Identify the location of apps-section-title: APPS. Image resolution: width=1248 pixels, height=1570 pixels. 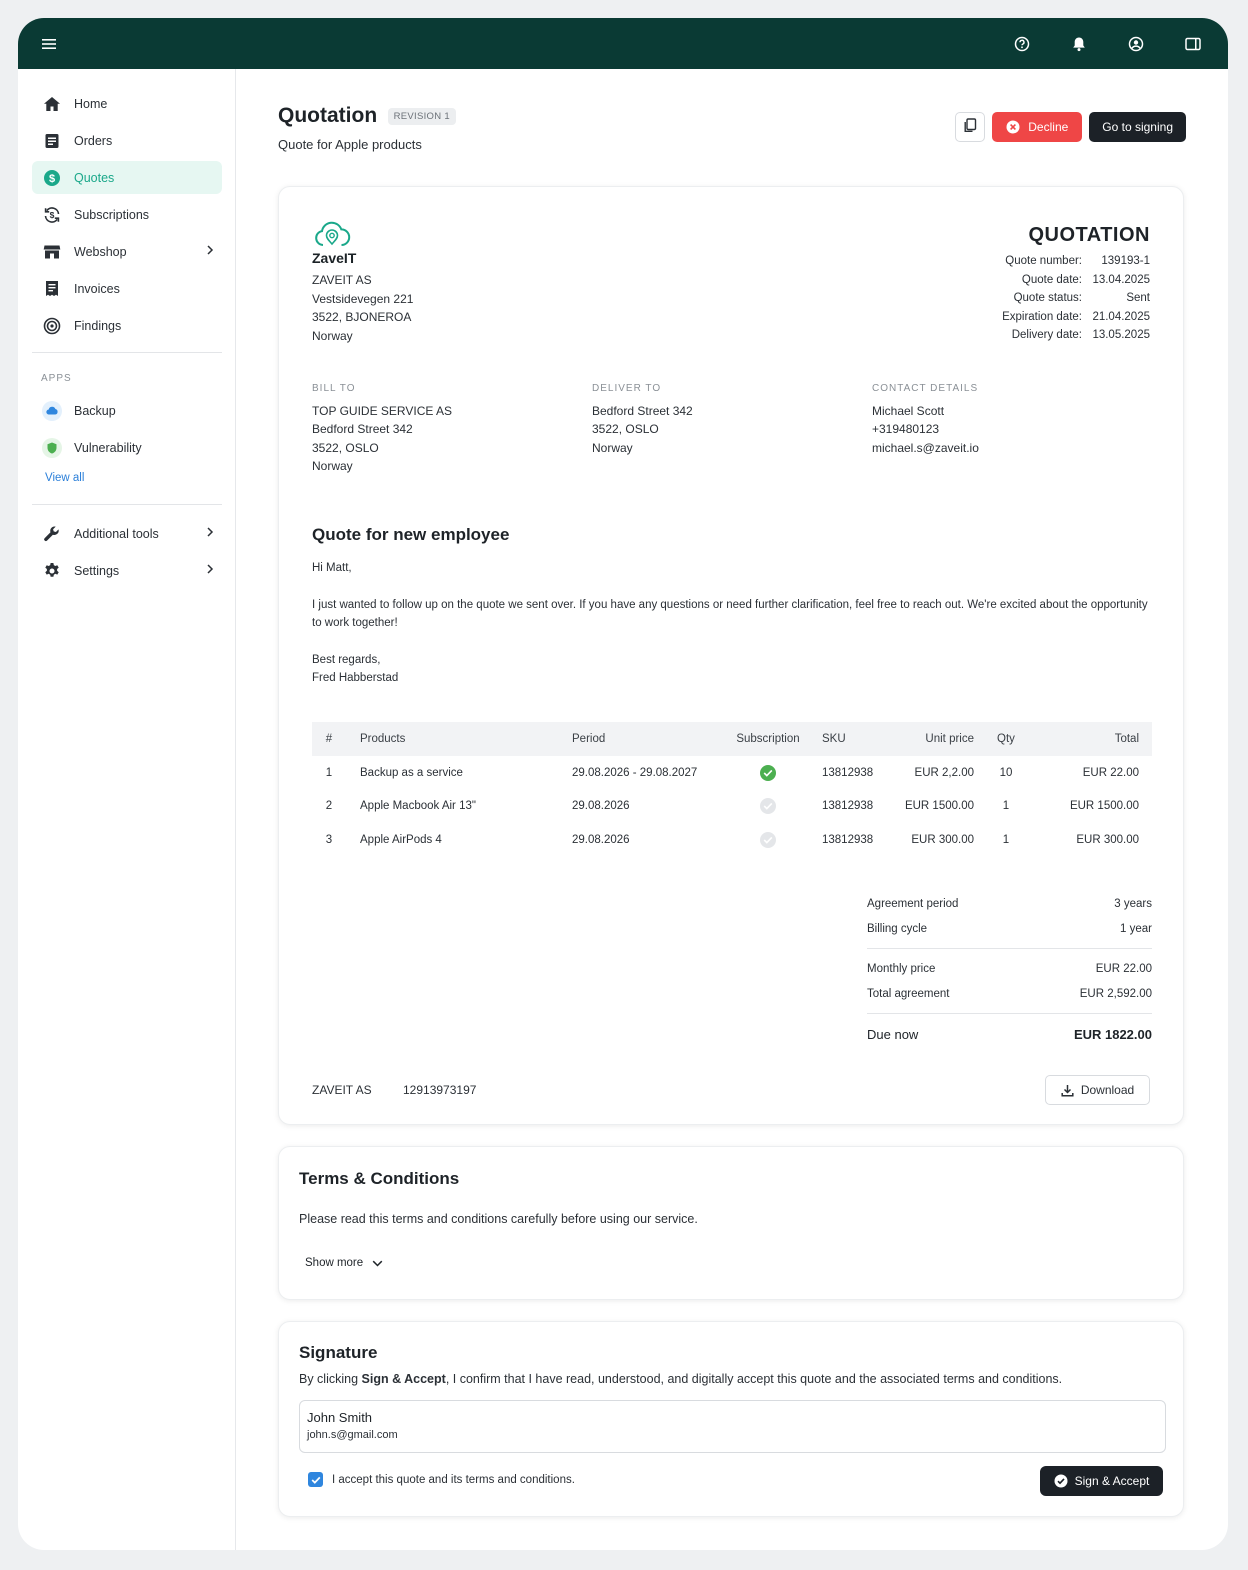
(56, 378).